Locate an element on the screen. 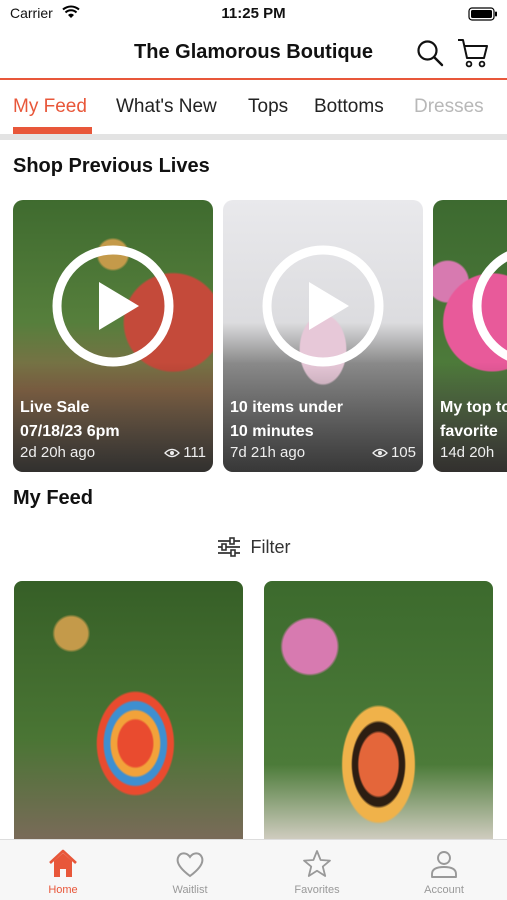  live-age: 2d 20h ago is located at coordinates (58, 452).